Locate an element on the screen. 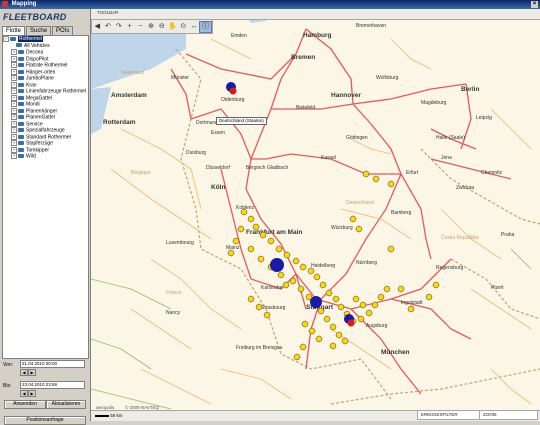 The height and width of the screenshot is (425, 540). from-date-input: 21.04.2010 00:00 is located at coordinates (52, 364).